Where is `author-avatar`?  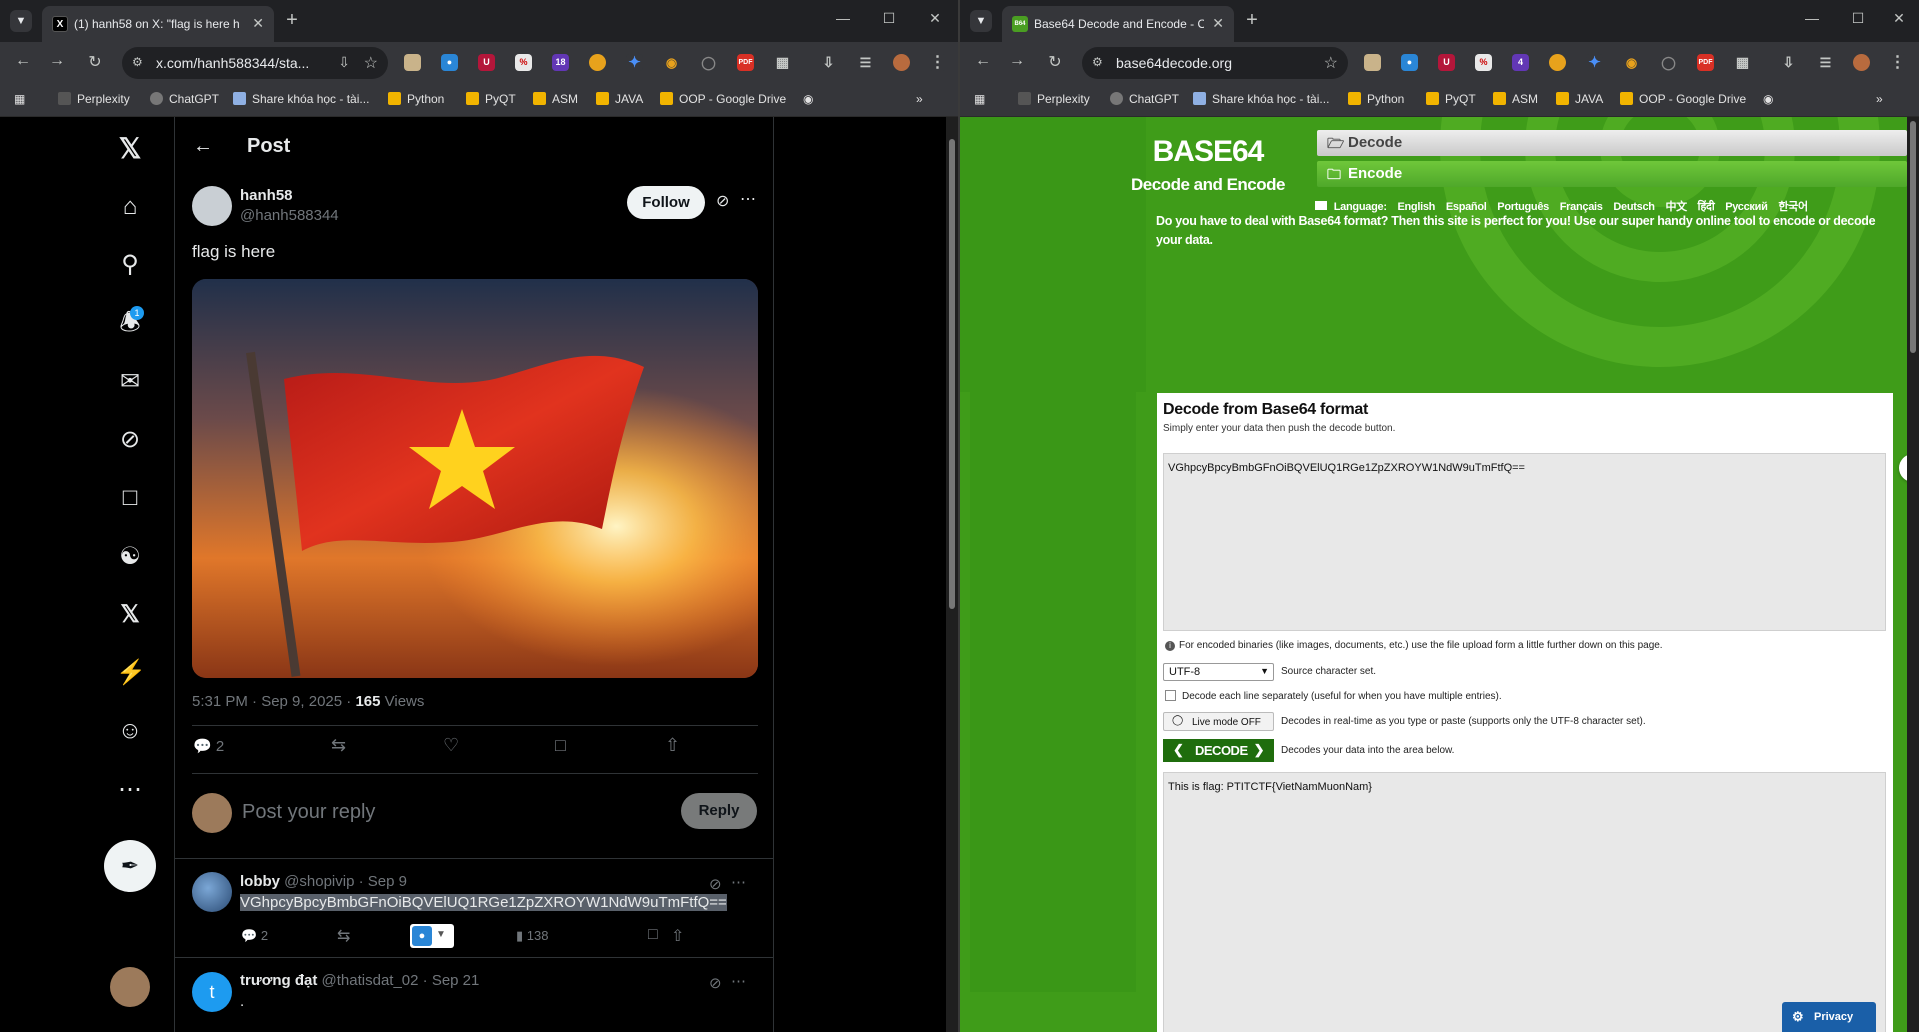
author-avatar is located at coordinates (212, 206).